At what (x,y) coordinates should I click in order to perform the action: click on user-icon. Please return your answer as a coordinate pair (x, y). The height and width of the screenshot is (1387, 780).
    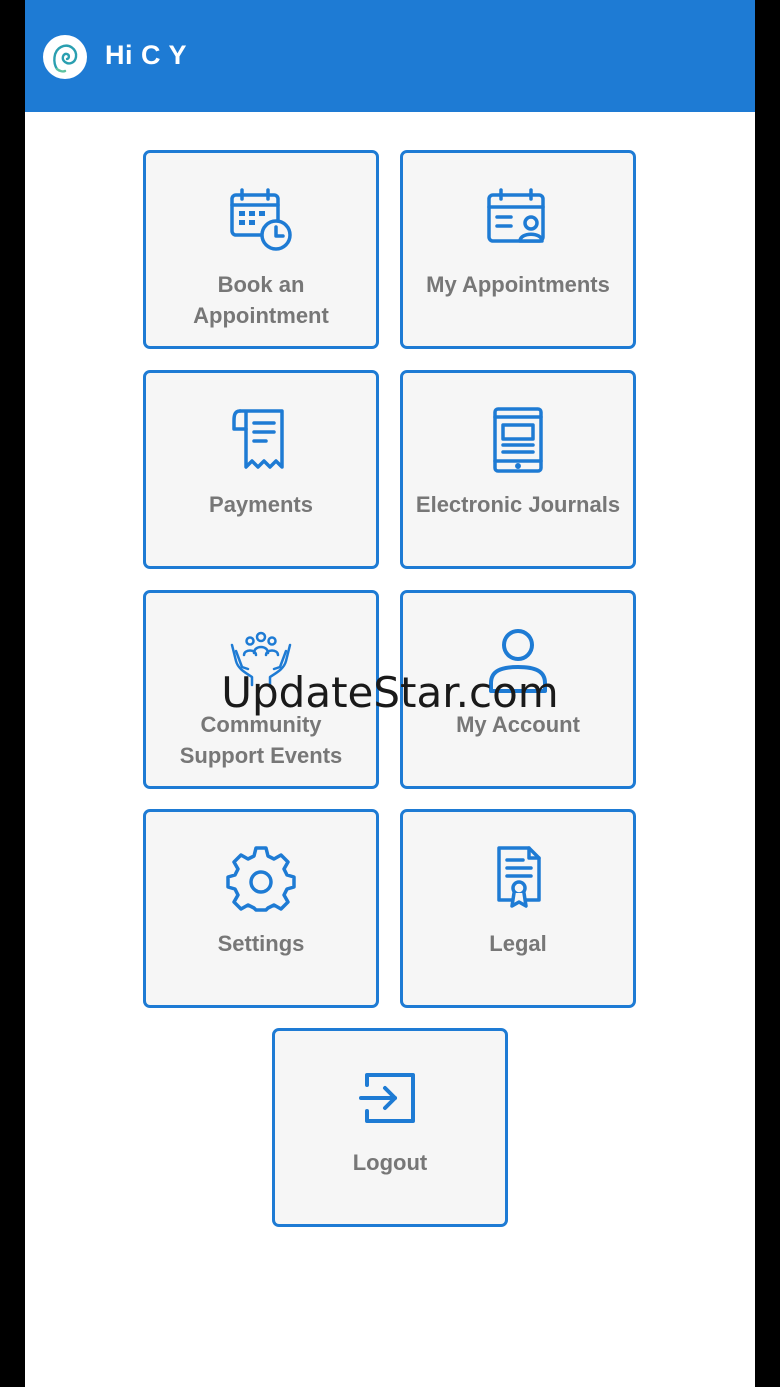
    Looking at the image, I should click on (518, 660).